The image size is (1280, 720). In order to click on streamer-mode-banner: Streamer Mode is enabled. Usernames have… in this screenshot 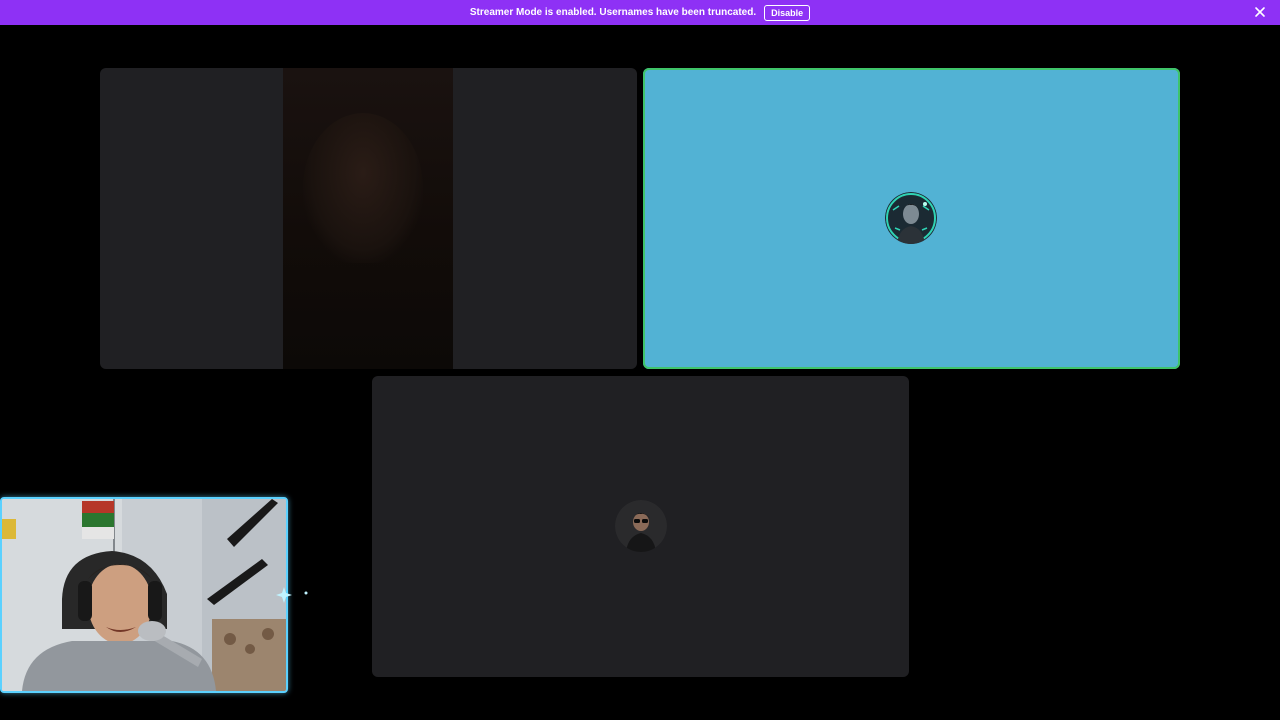, I will do `click(640, 12)`.